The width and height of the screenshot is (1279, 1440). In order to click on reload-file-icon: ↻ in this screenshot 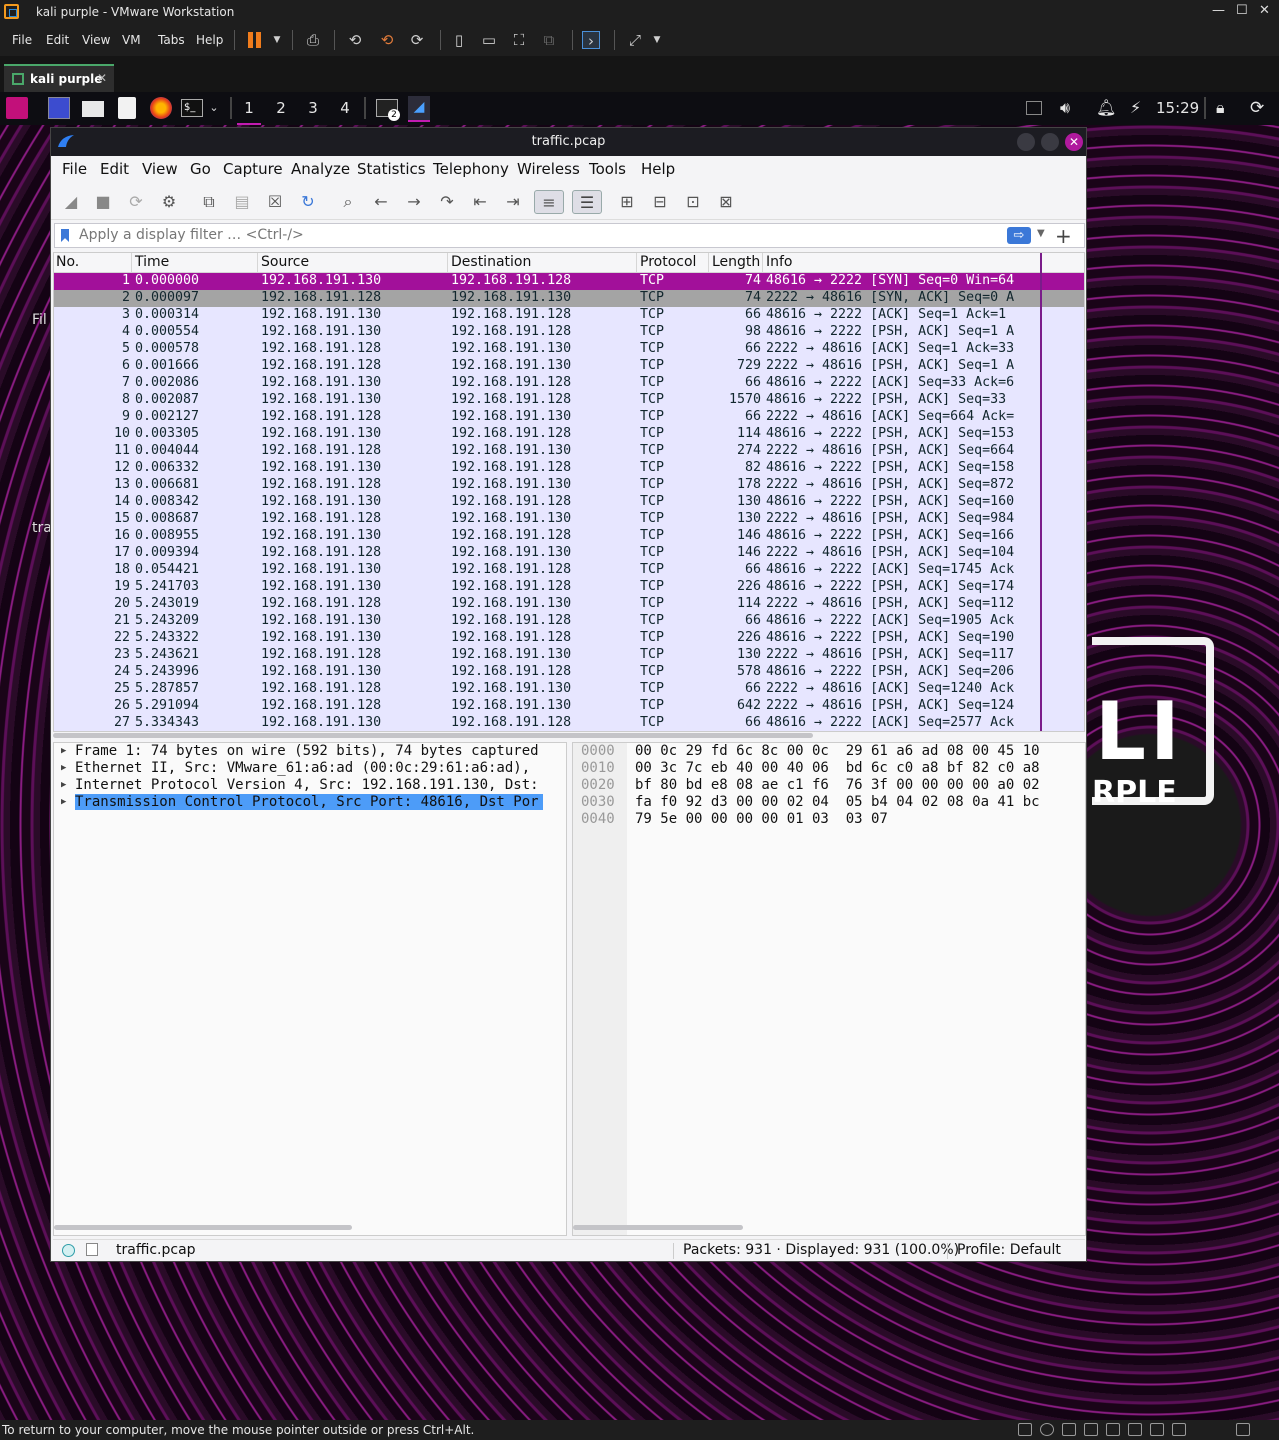, I will do `click(308, 202)`.